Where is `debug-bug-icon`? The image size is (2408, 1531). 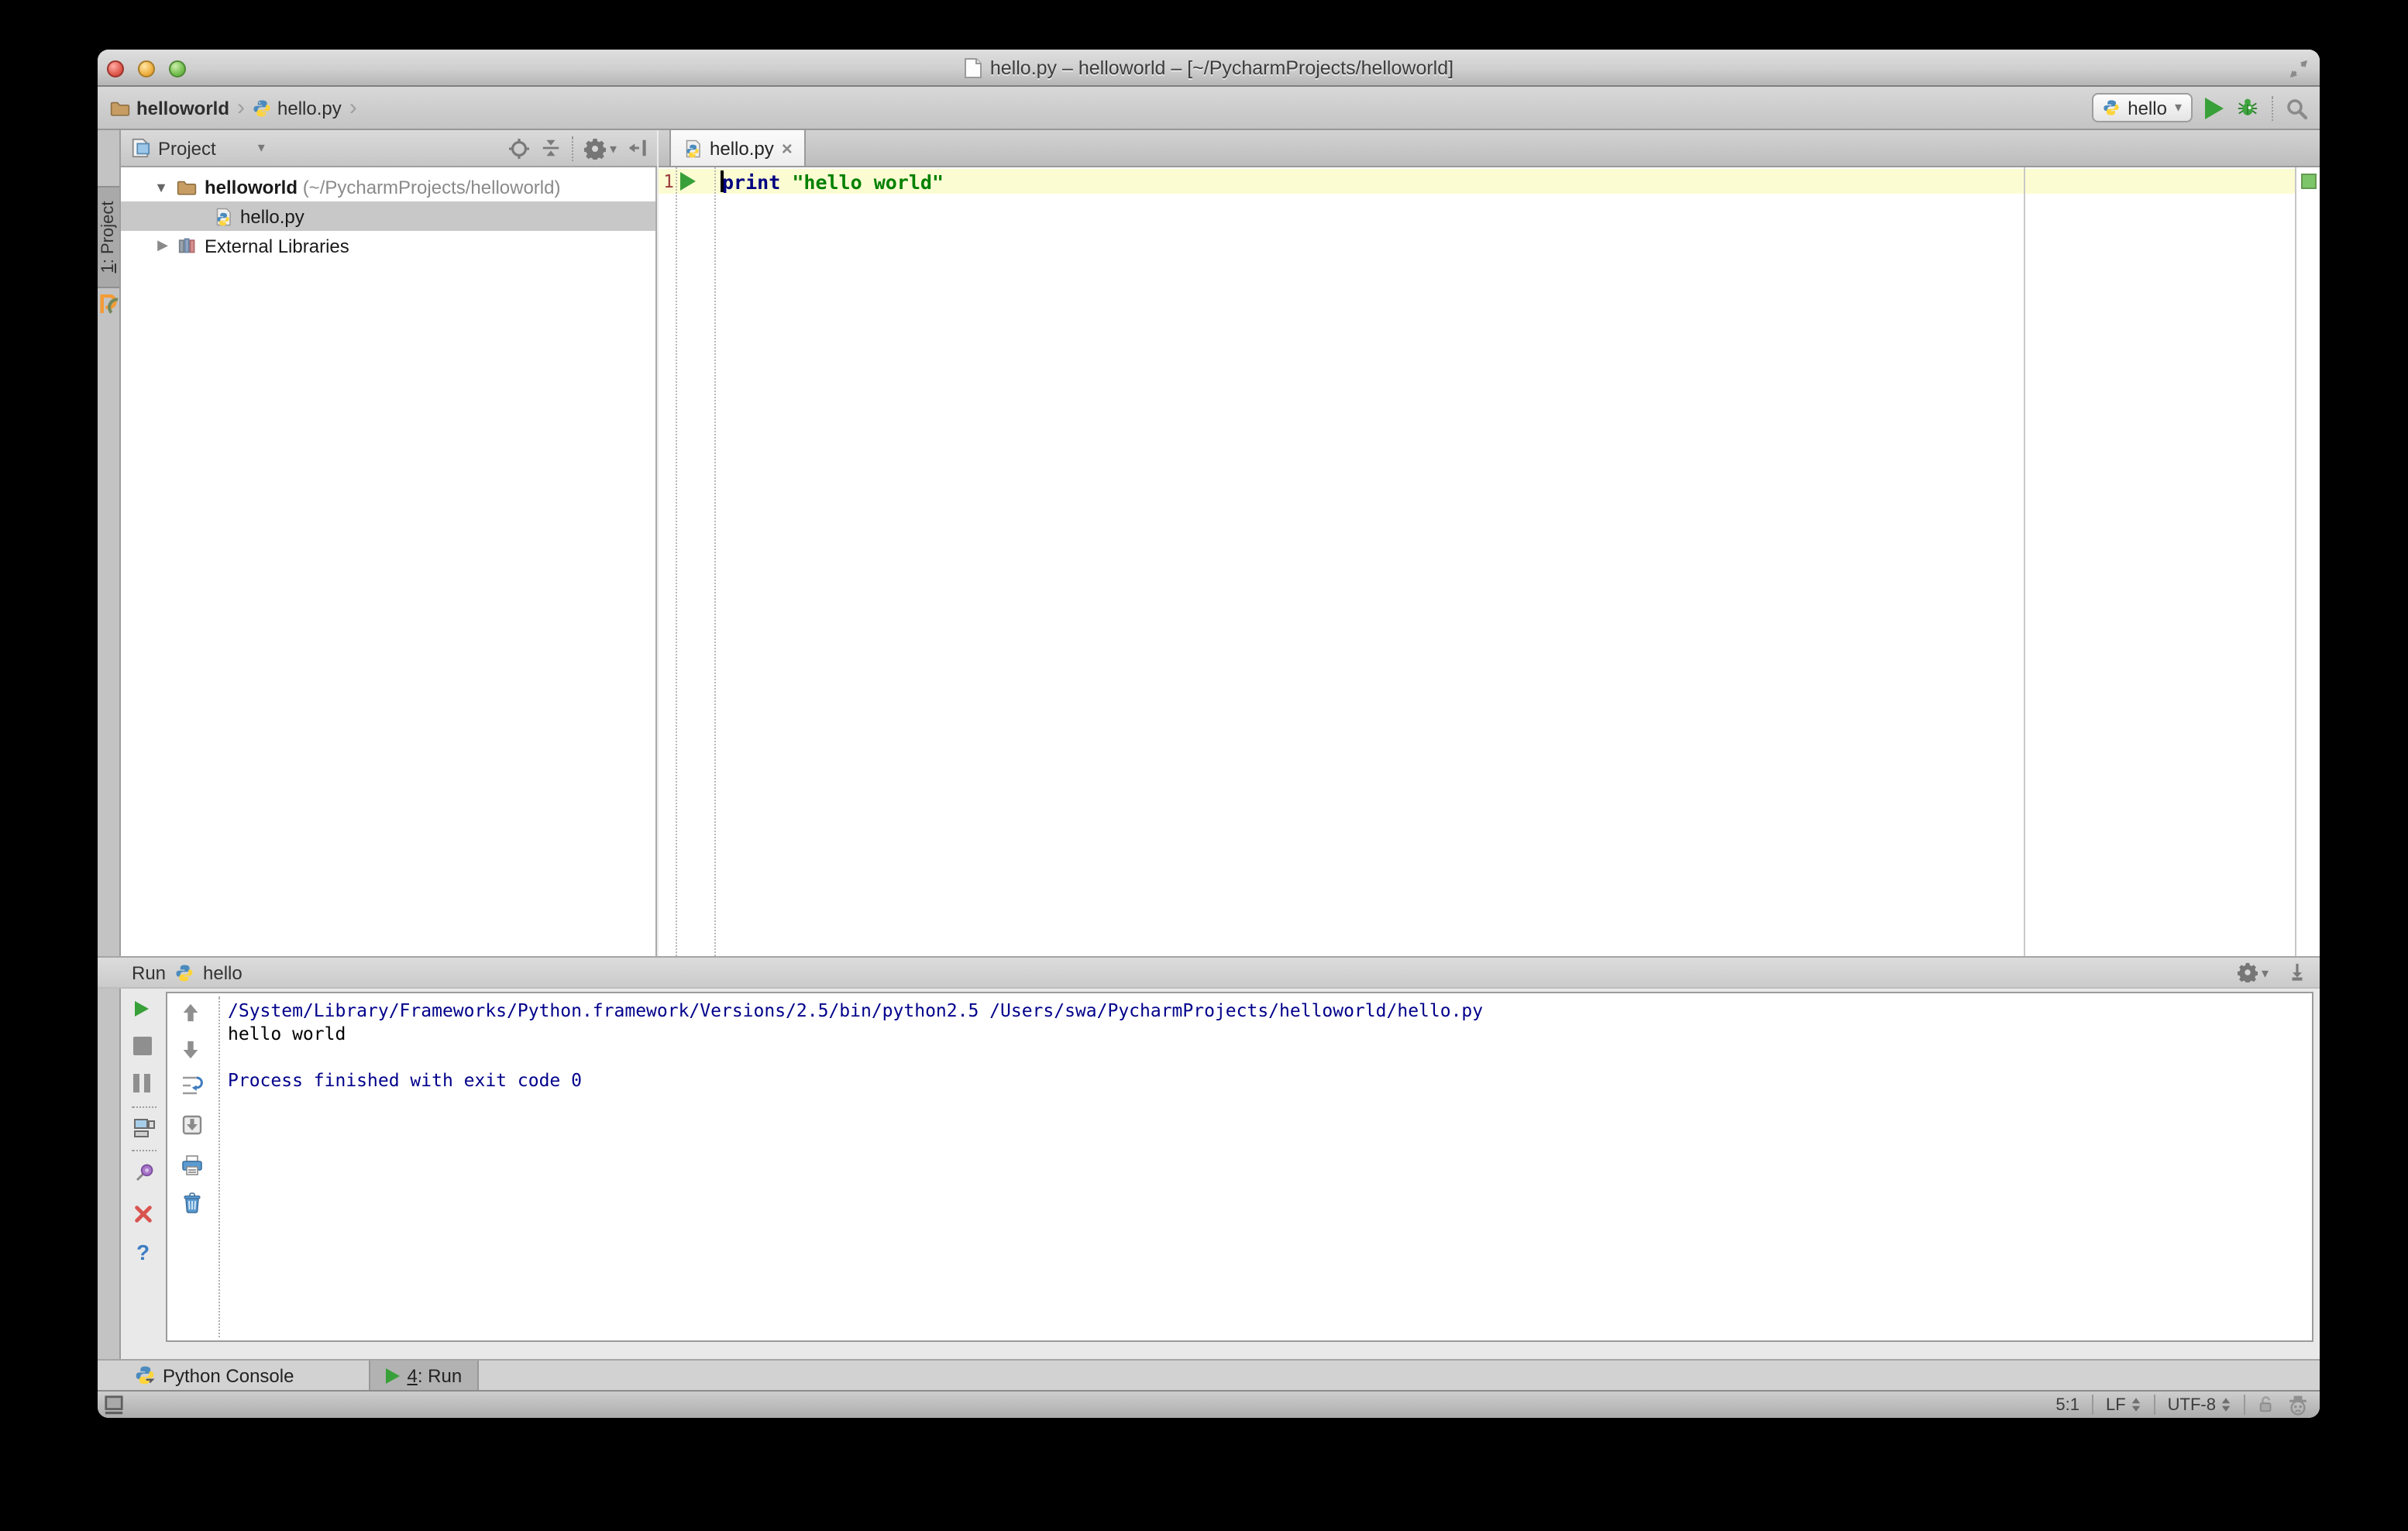
debug-bug-icon is located at coordinates (2247, 108).